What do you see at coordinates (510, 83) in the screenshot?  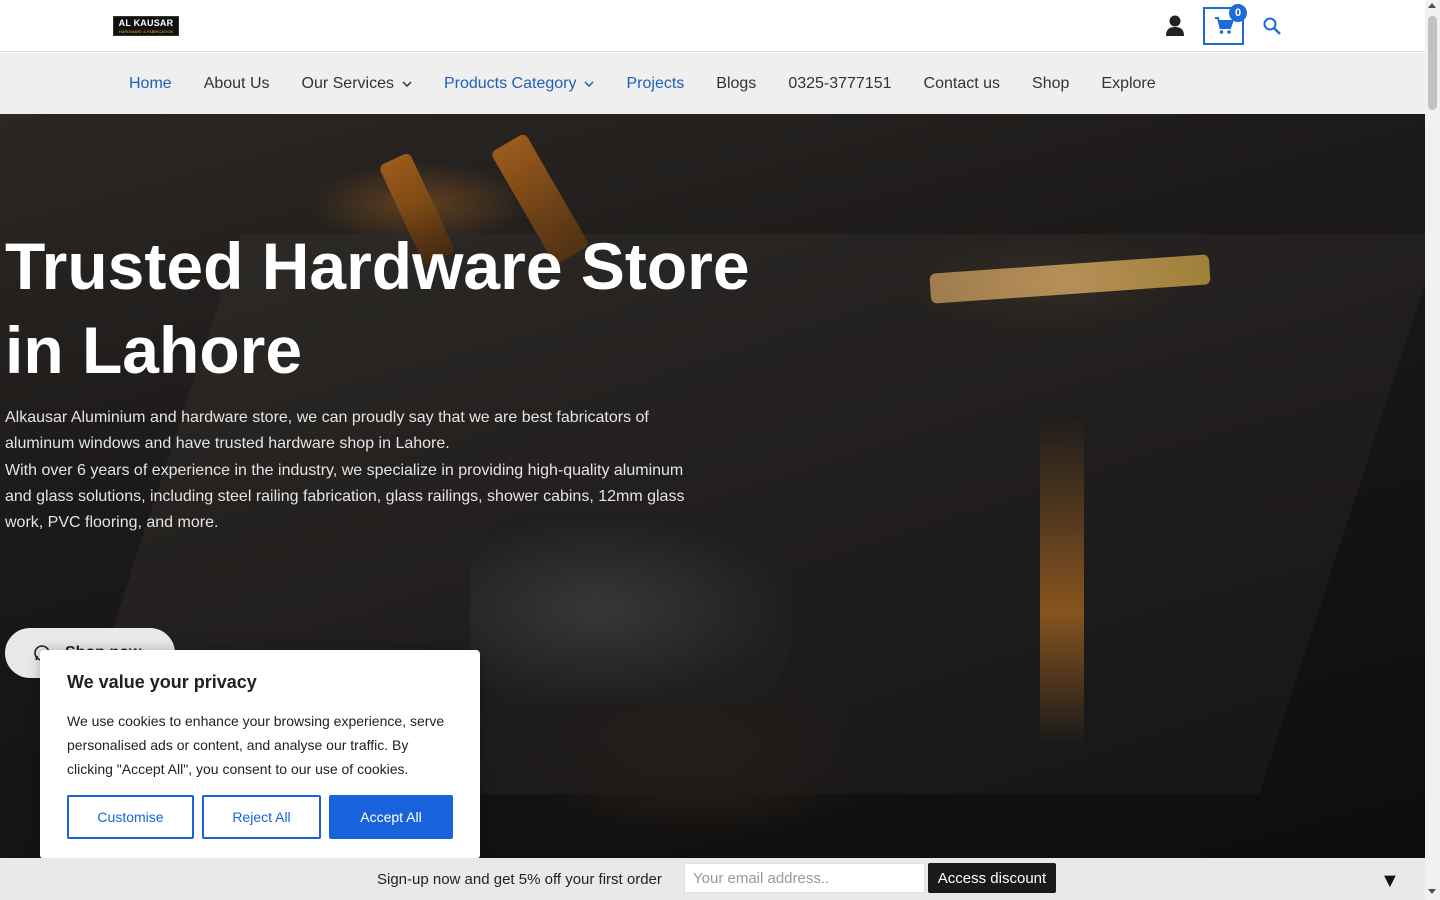 I see `nav-label: Products Category` at bounding box center [510, 83].